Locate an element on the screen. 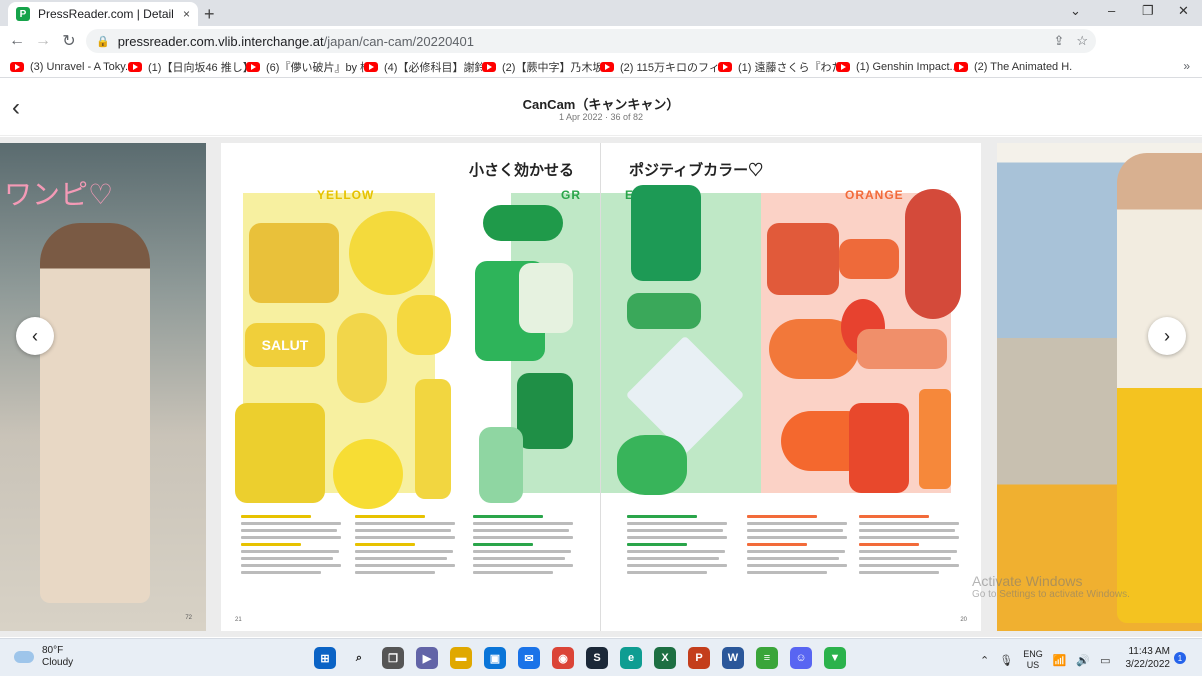  script-heading-art: ワンピ♡ is located at coordinates (59, 194).